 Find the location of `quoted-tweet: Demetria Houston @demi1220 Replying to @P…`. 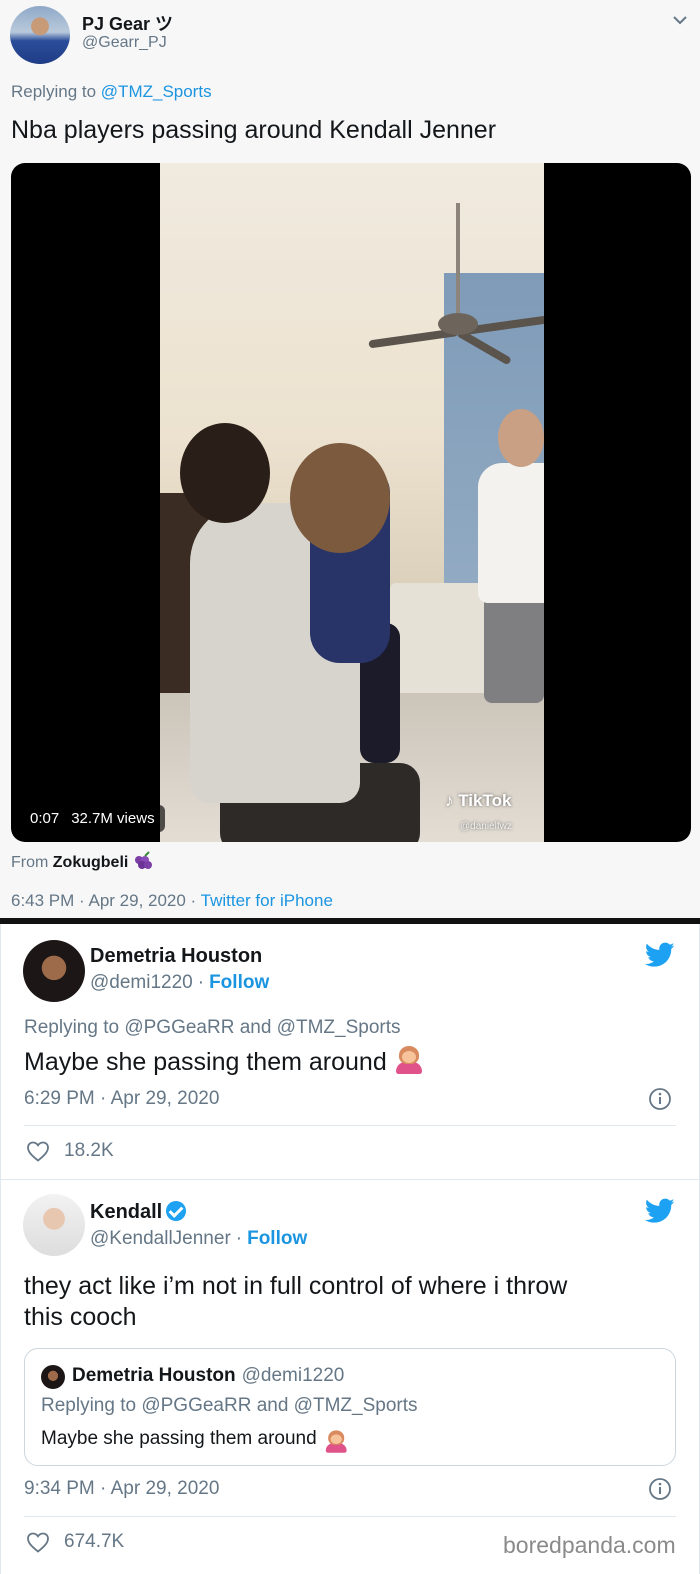

quoted-tweet: Demetria Houston @demi1220 Replying to @P… is located at coordinates (350, 1407).